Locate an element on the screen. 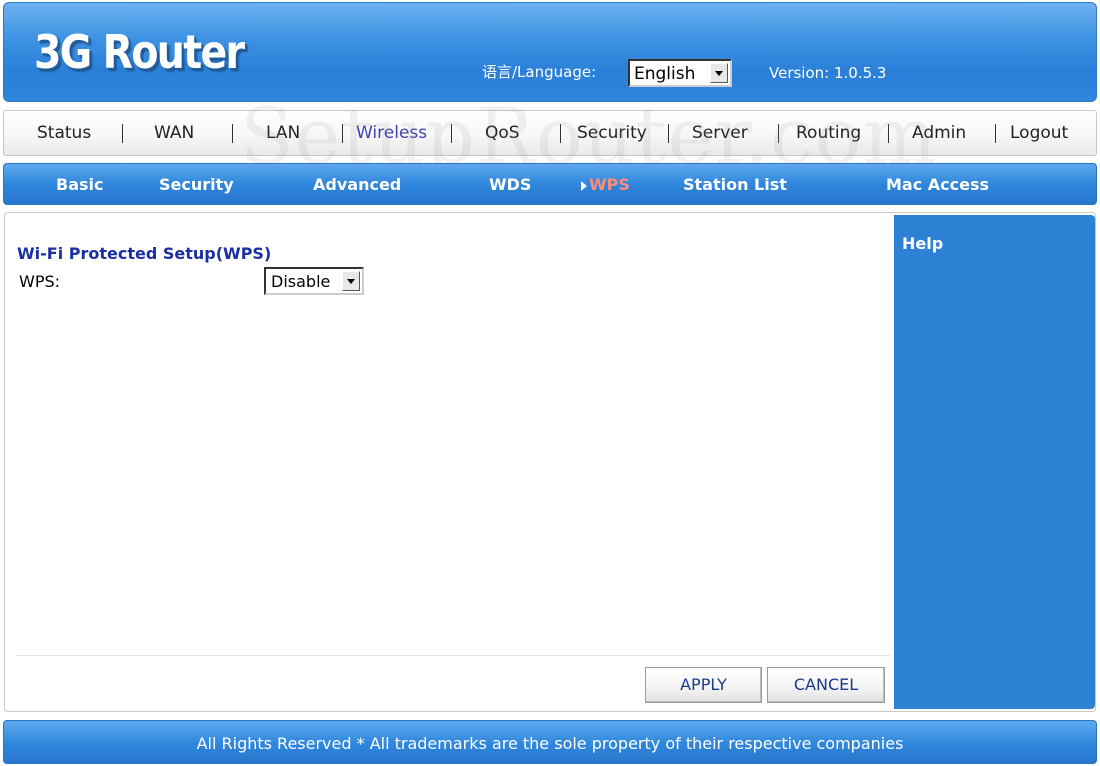 The image size is (1100, 766). wps-label: WPS: is located at coordinates (40, 281).